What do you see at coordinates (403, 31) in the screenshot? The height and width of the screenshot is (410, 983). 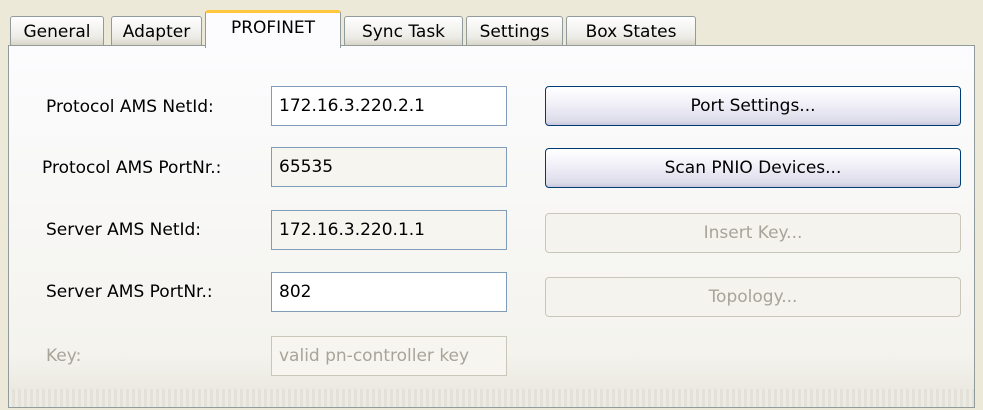 I see `tab-sync-task: Sync Task` at bounding box center [403, 31].